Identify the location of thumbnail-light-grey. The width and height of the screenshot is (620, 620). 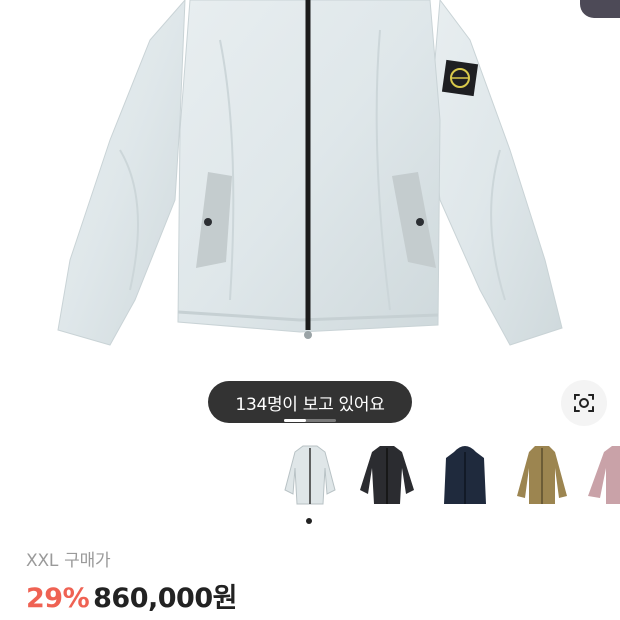
(310, 475).